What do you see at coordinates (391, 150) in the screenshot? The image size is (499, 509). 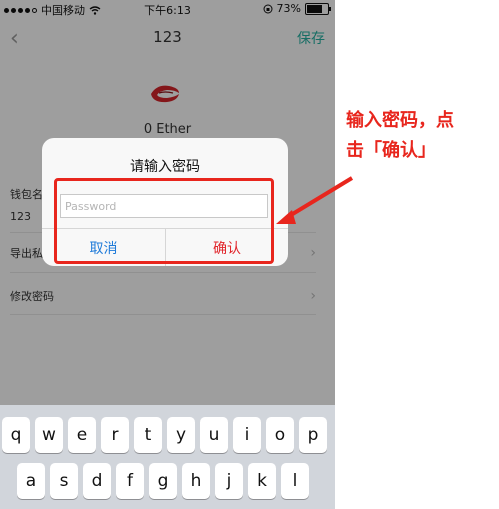 I see `annotation-line-2: 击「确认」` at bounding box center [391, 150].